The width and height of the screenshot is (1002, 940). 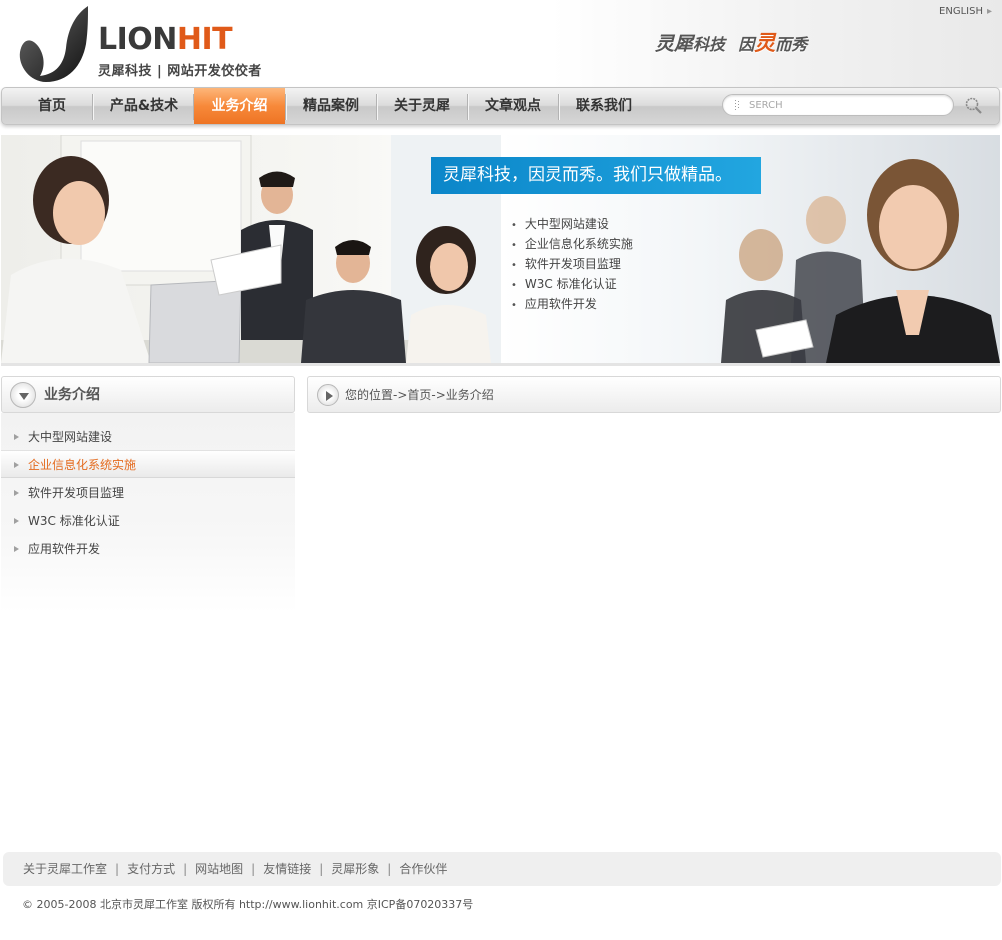 I want to click on main-navbar: 首页 产品&技术 业务介绍 精品案例 关于灵犀 文章观点 联系我们, so click(x=500, y=106).